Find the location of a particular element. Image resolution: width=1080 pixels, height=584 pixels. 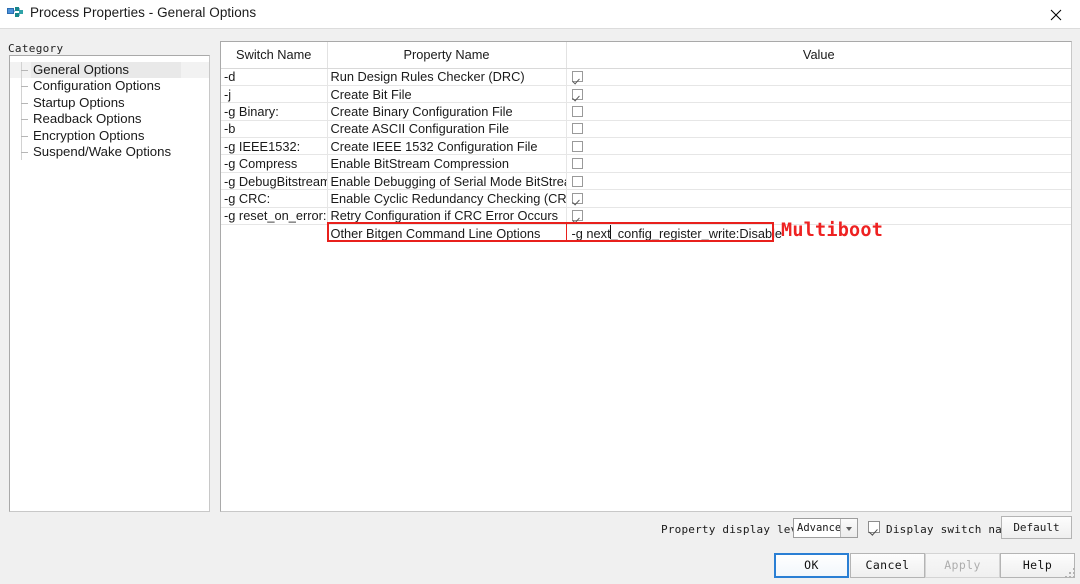

cell-switch-name: -g reset_on_error: is located at coordinates (274, 216).